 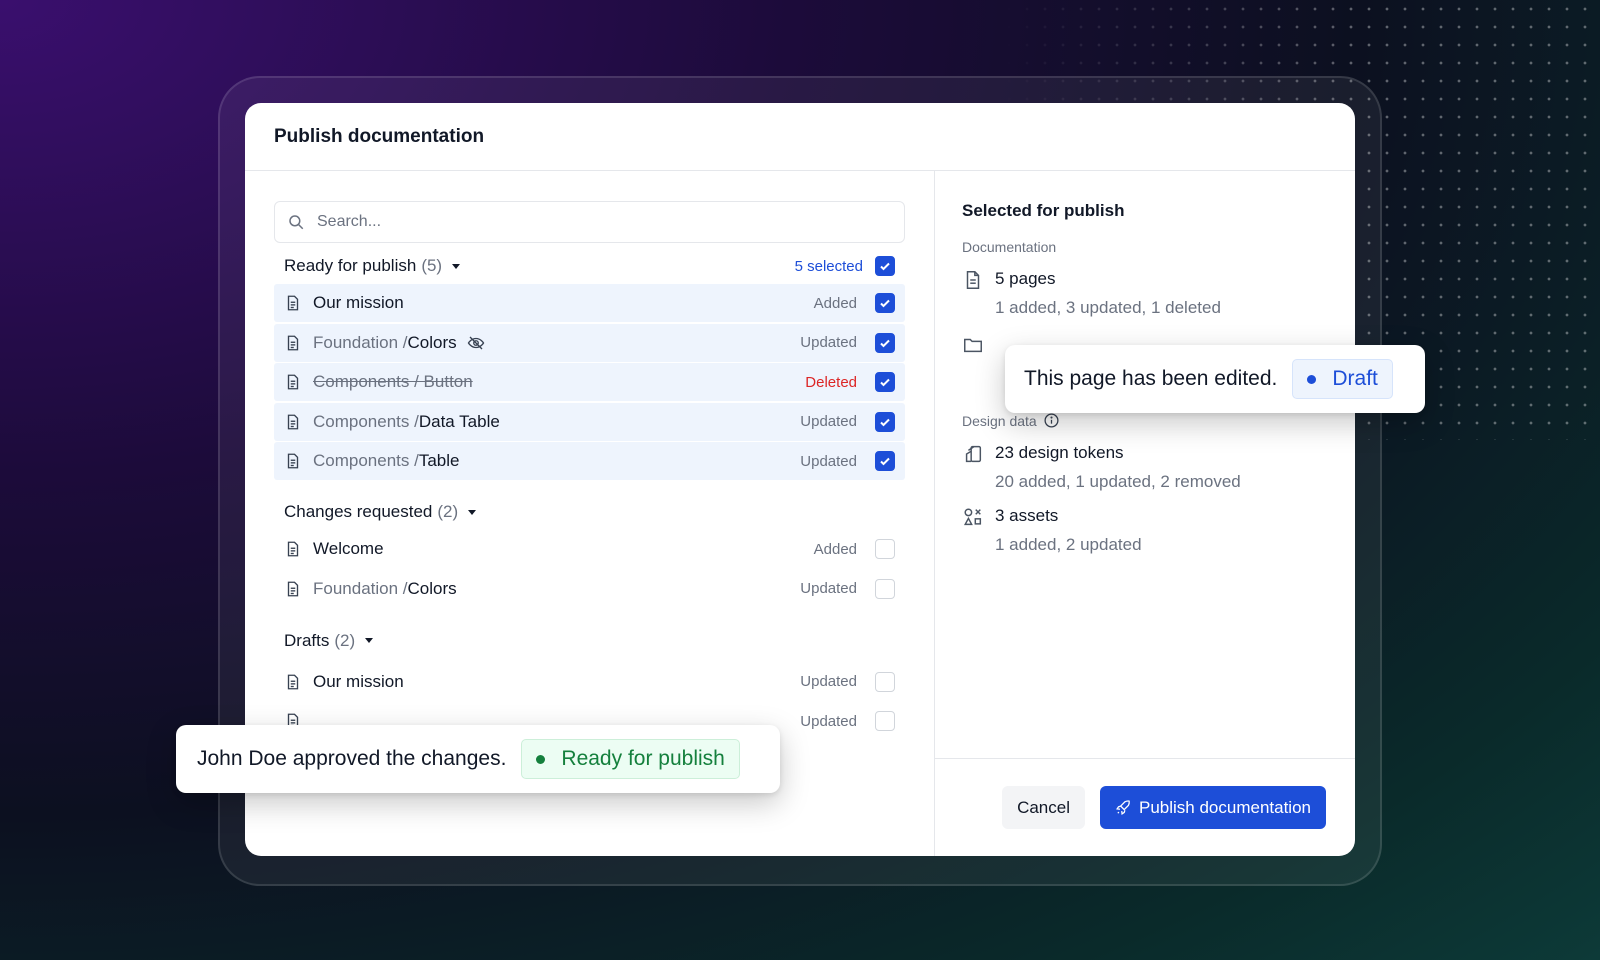 I want to click on design-data-label: Design data, so click(x=1145, y=420).